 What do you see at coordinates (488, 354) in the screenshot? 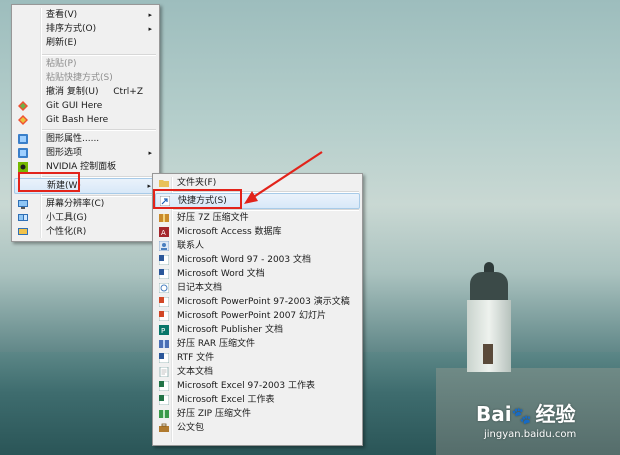
I see `lighthouse-door` at bounding box center [488, 354].